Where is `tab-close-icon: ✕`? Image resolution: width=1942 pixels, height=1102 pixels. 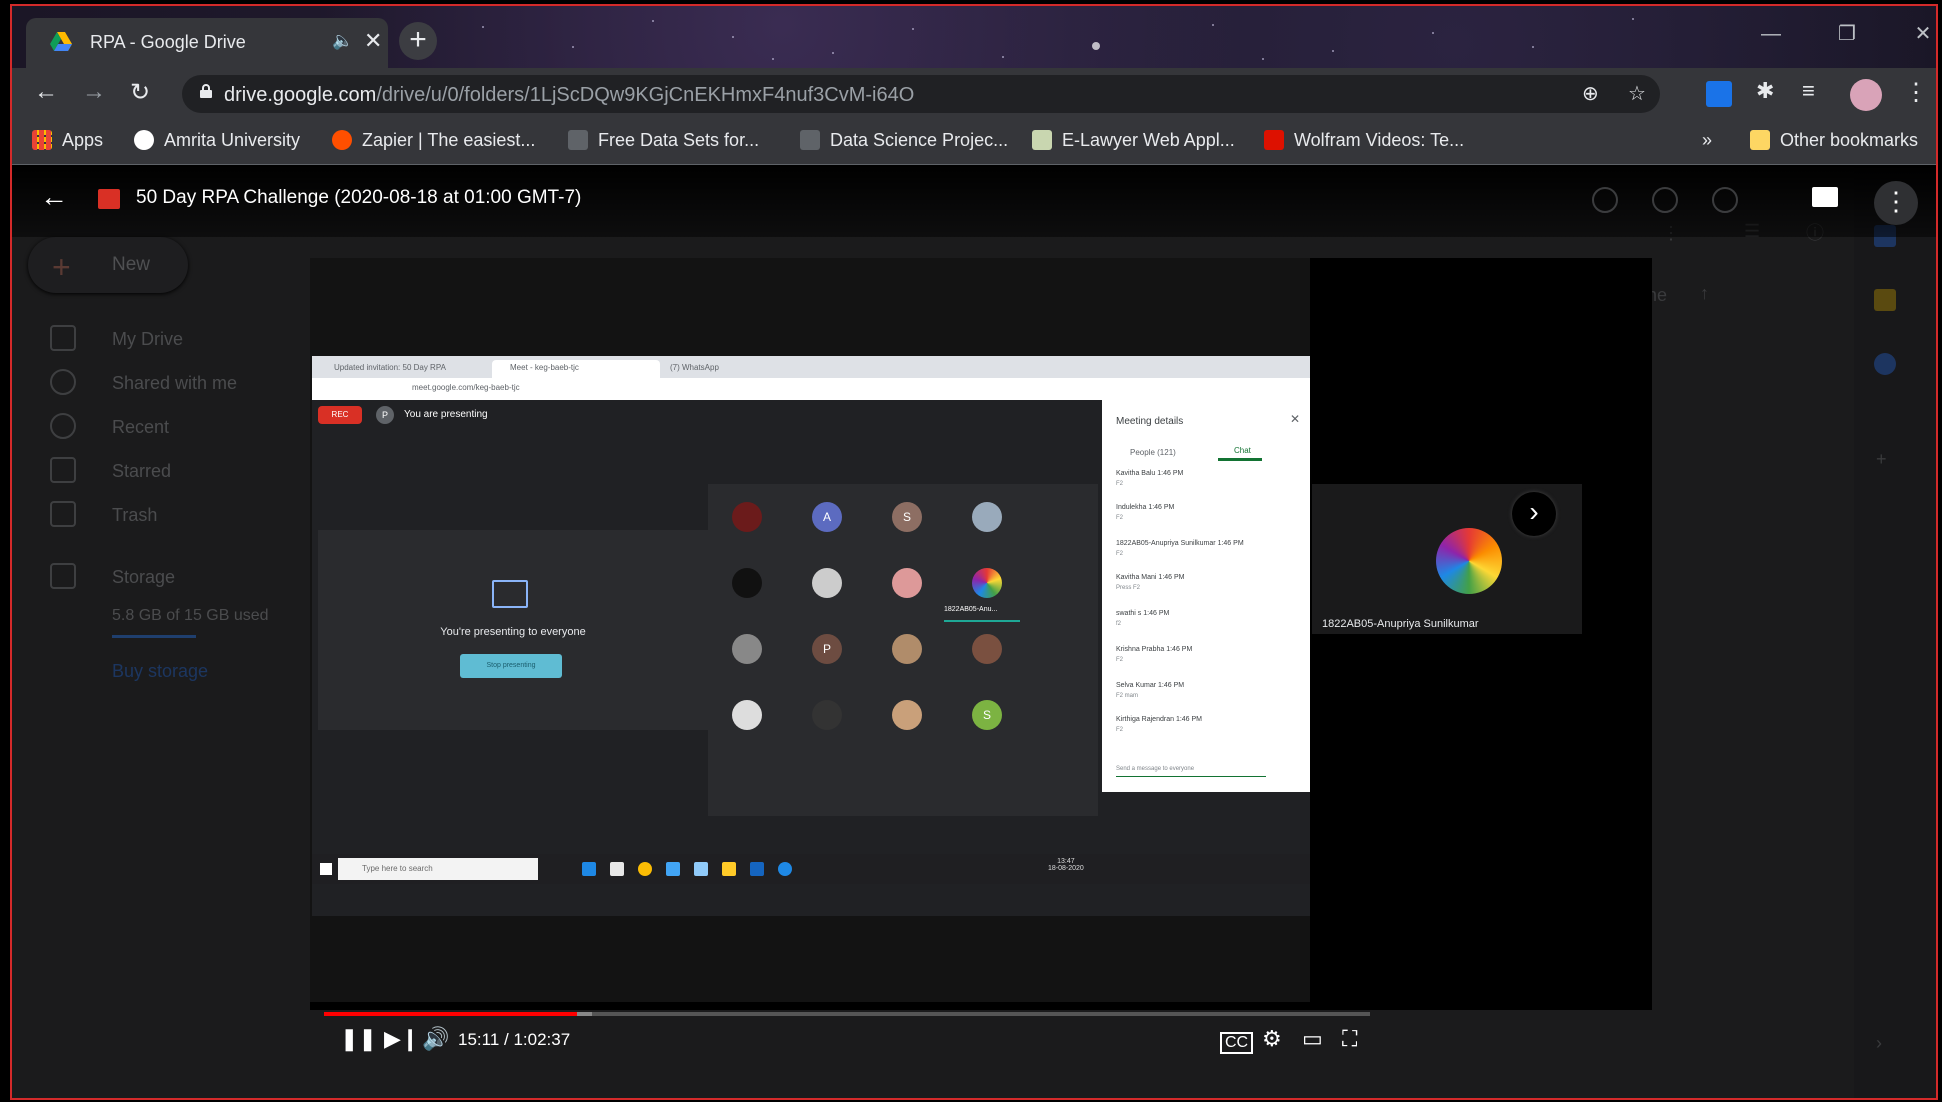
tab-close-icon: ✕ is located at coordinates (373, 41).